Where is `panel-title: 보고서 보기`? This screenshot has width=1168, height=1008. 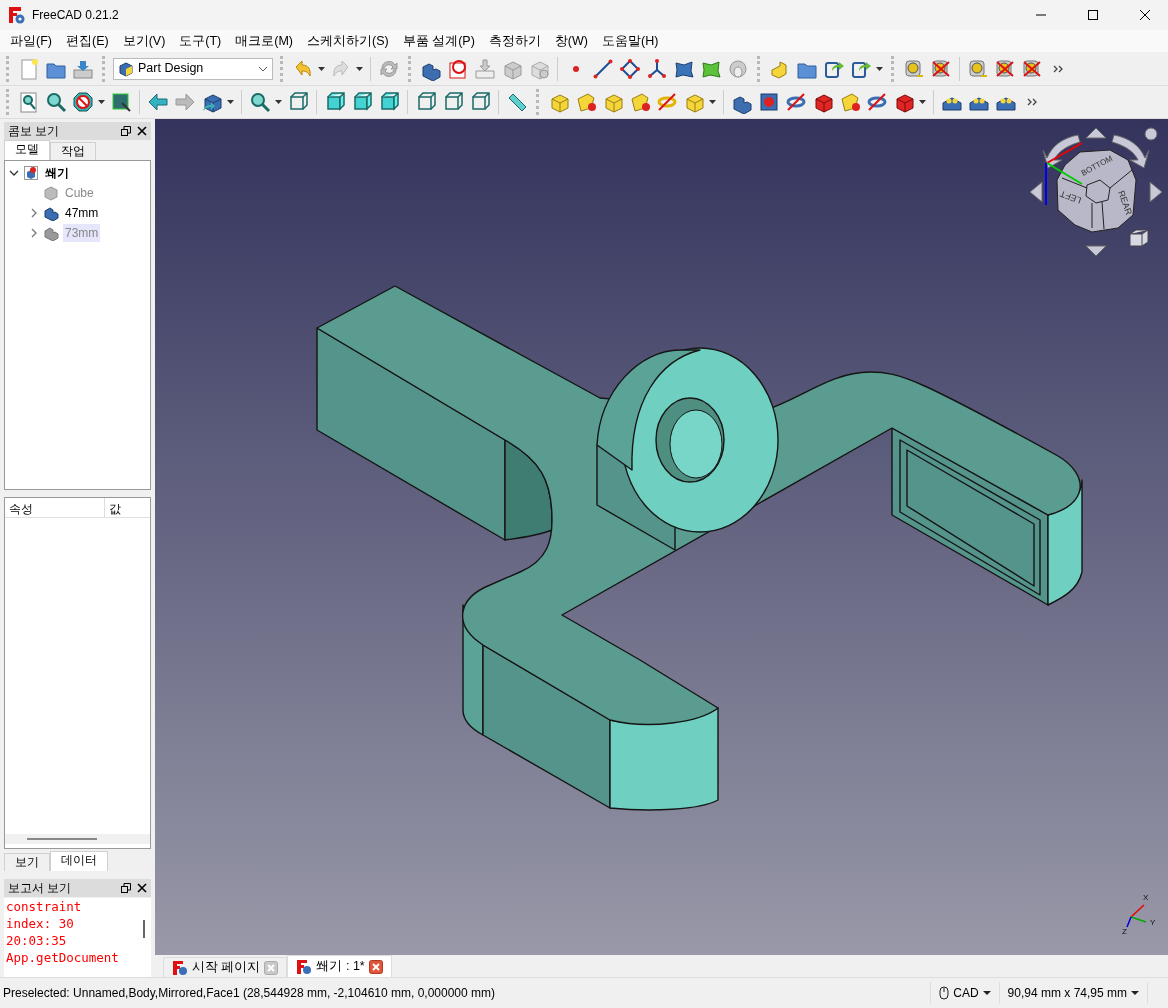 panel-title: 보고서 보기 is located at coordinates (40, 888).